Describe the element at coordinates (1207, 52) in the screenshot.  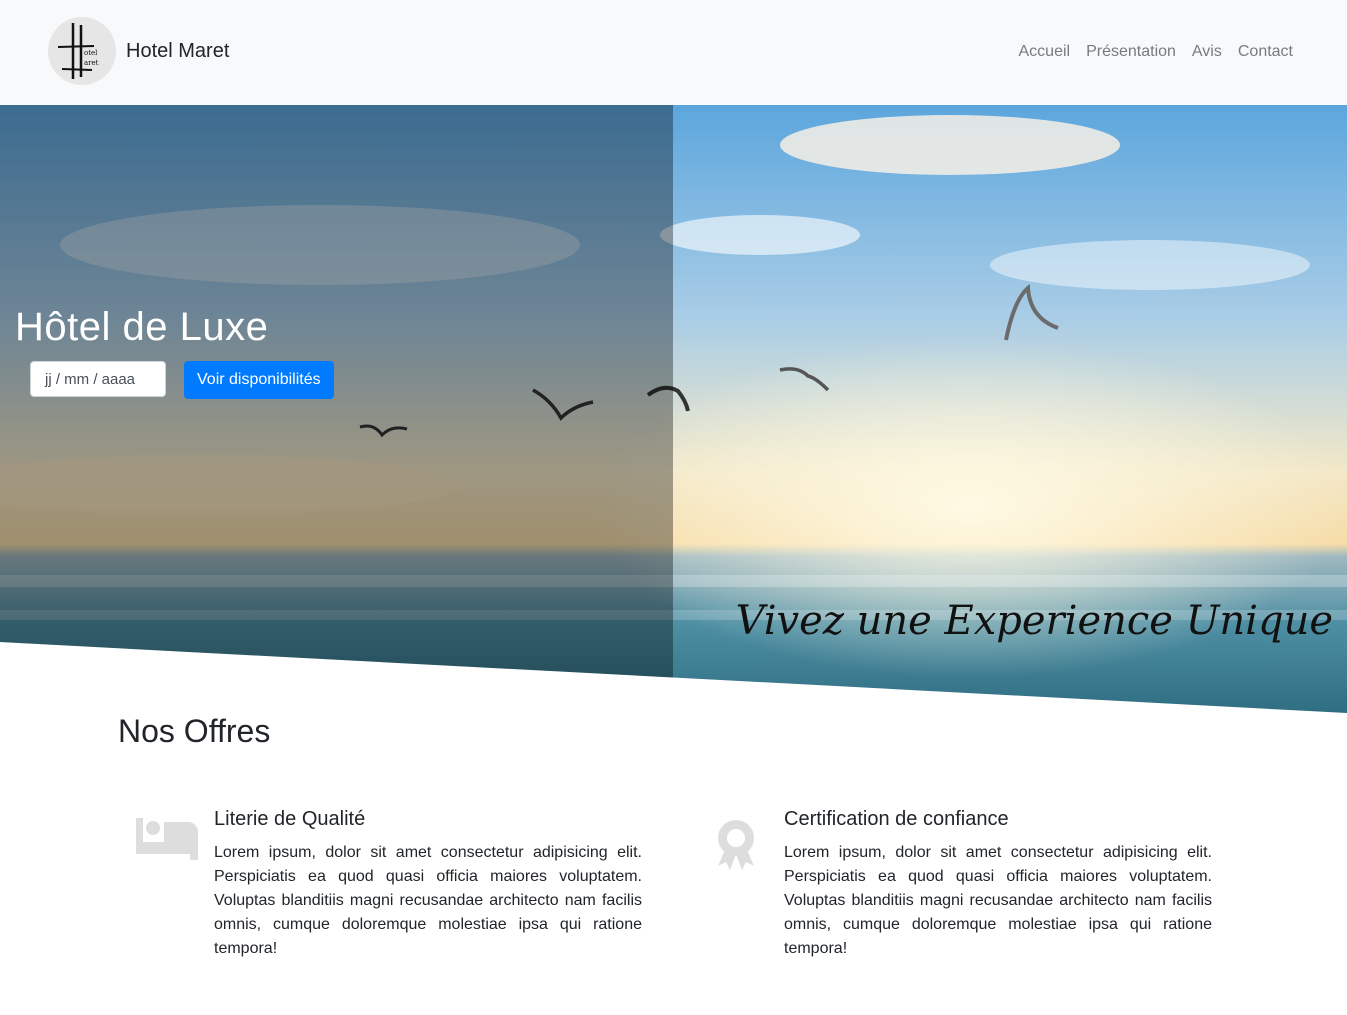
I see `nav-link-avis: Avis` at that location.